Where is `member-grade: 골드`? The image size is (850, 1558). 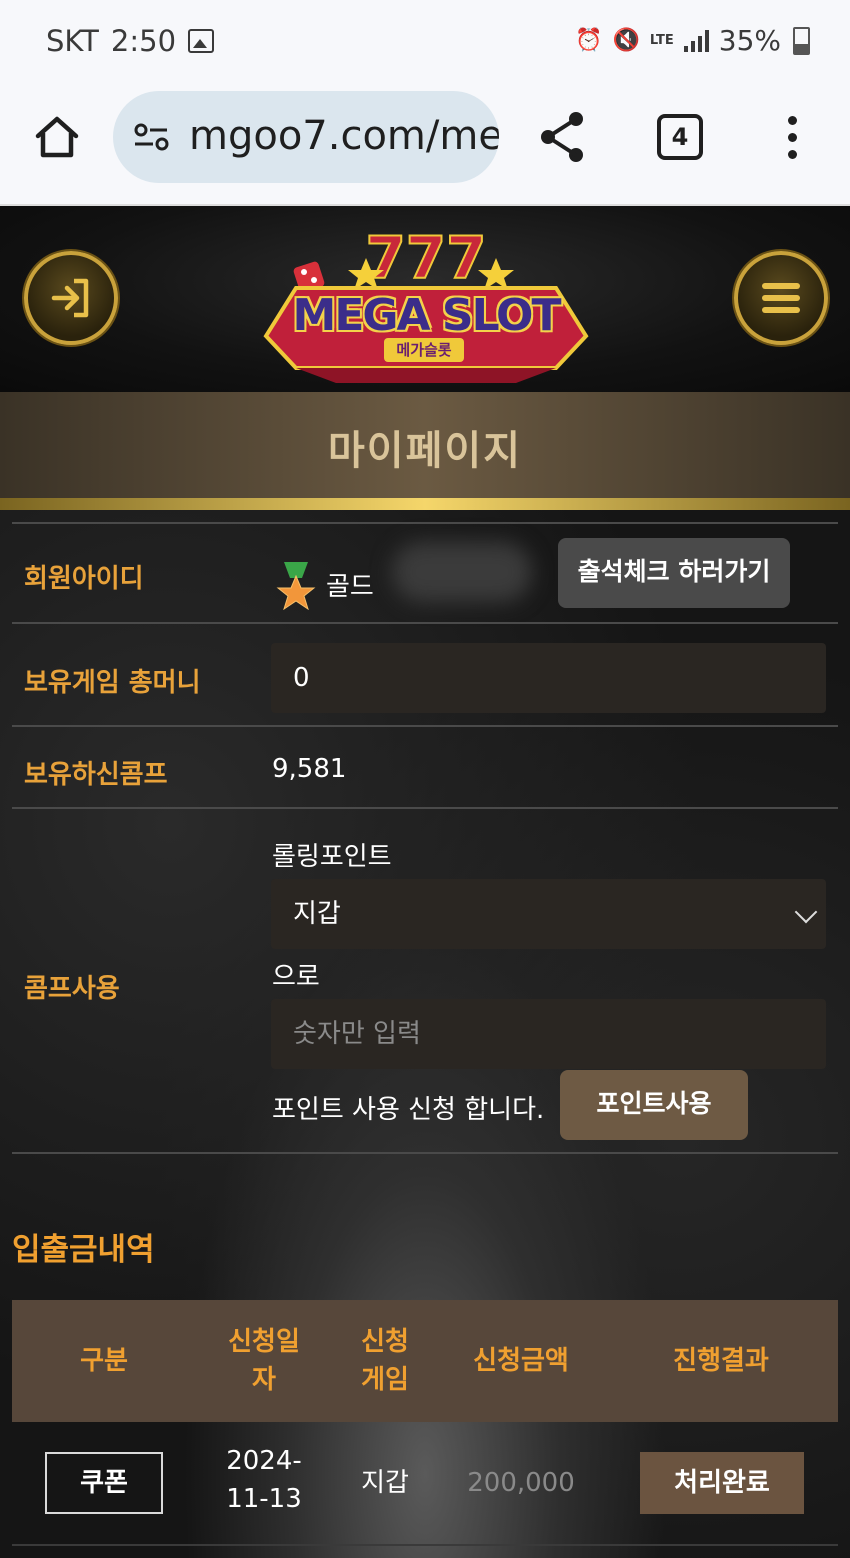
member-grade: 골드 is located at coordinates (350, 587).